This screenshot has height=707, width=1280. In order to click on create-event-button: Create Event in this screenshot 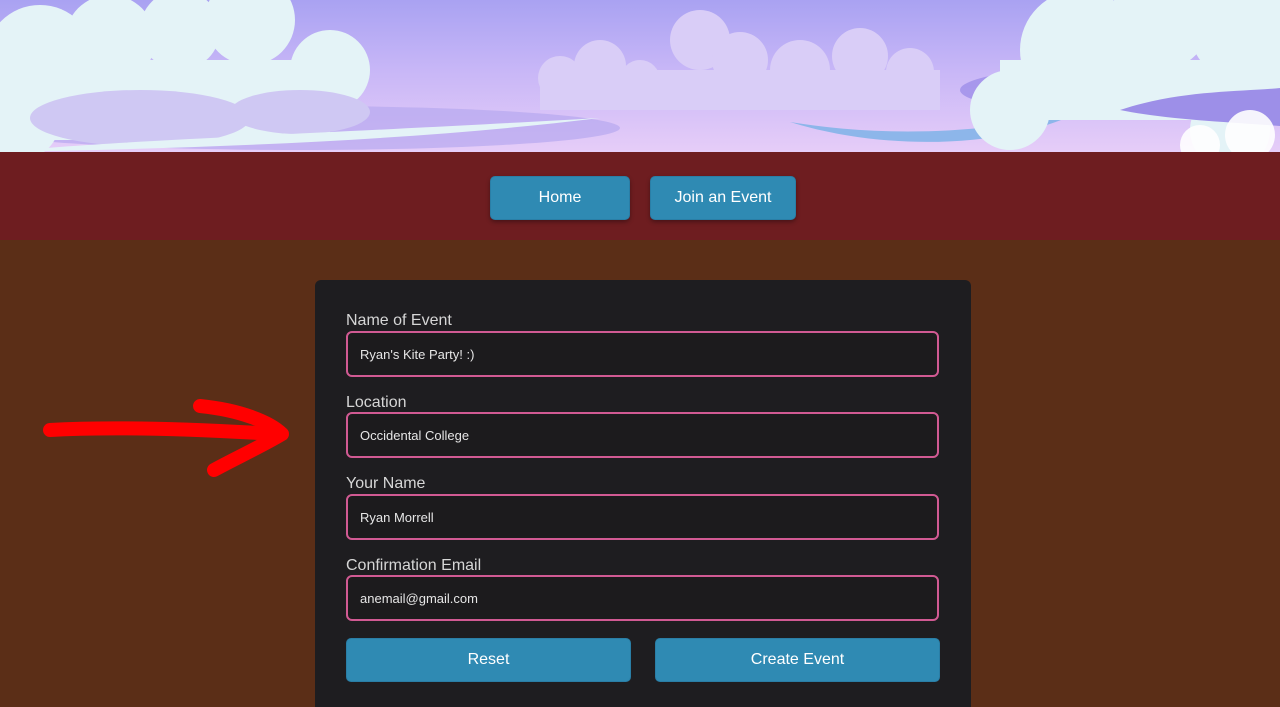, I will do `click(797, 660)`.